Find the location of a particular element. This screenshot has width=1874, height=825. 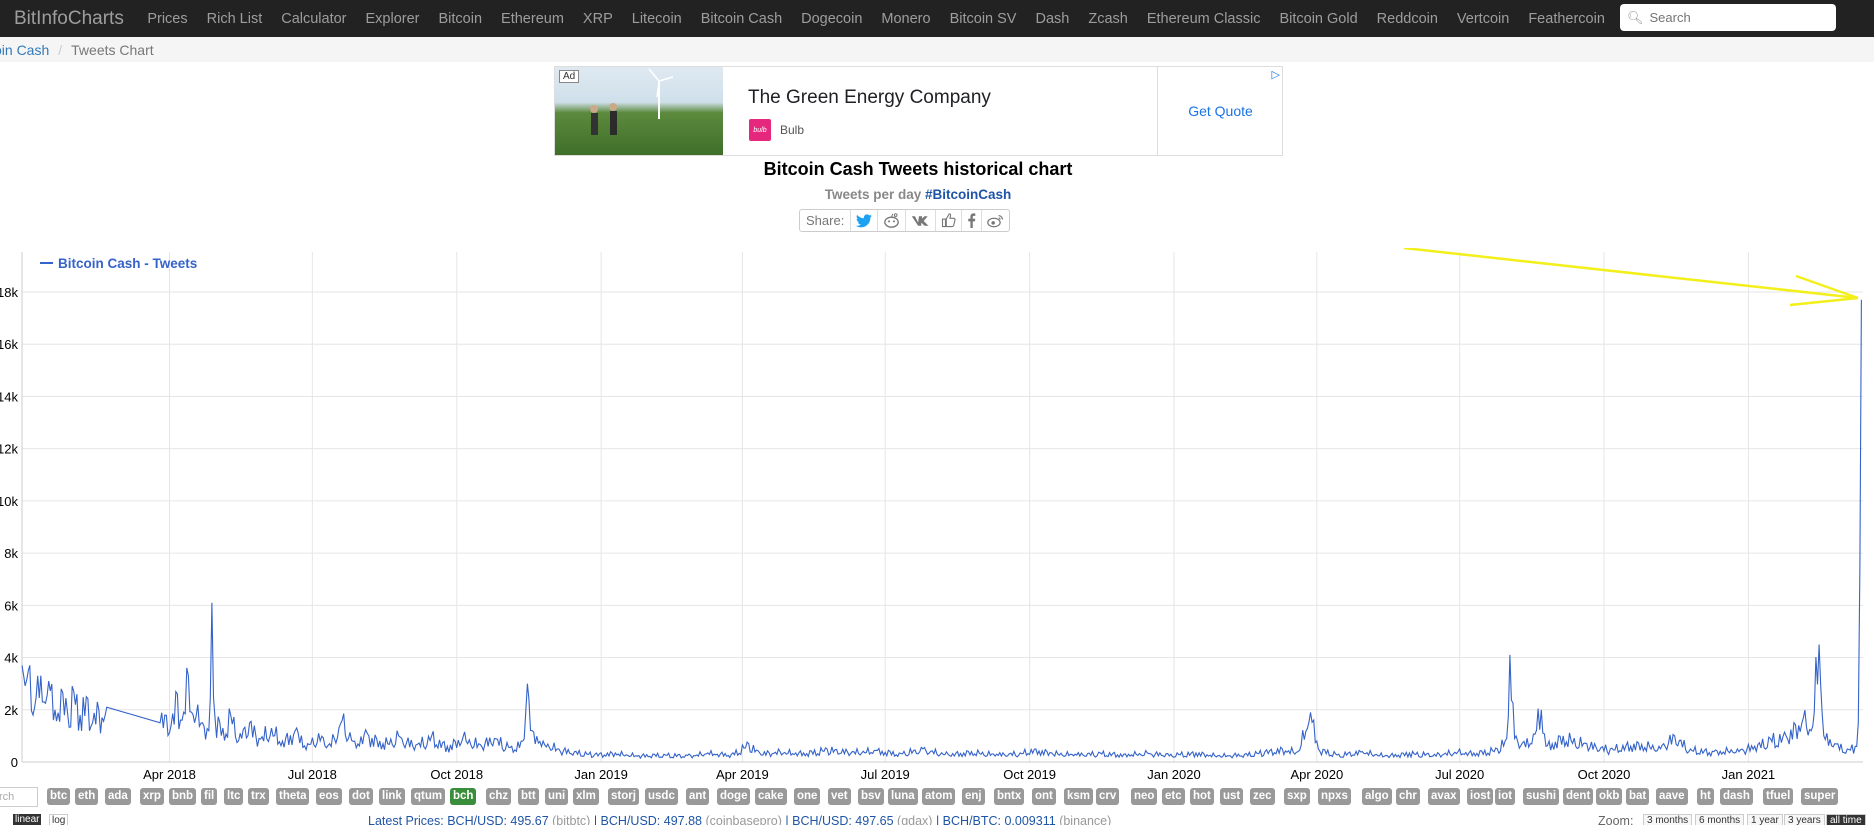

coin-tag-ust: ust is located at coordinates (1232, 796).